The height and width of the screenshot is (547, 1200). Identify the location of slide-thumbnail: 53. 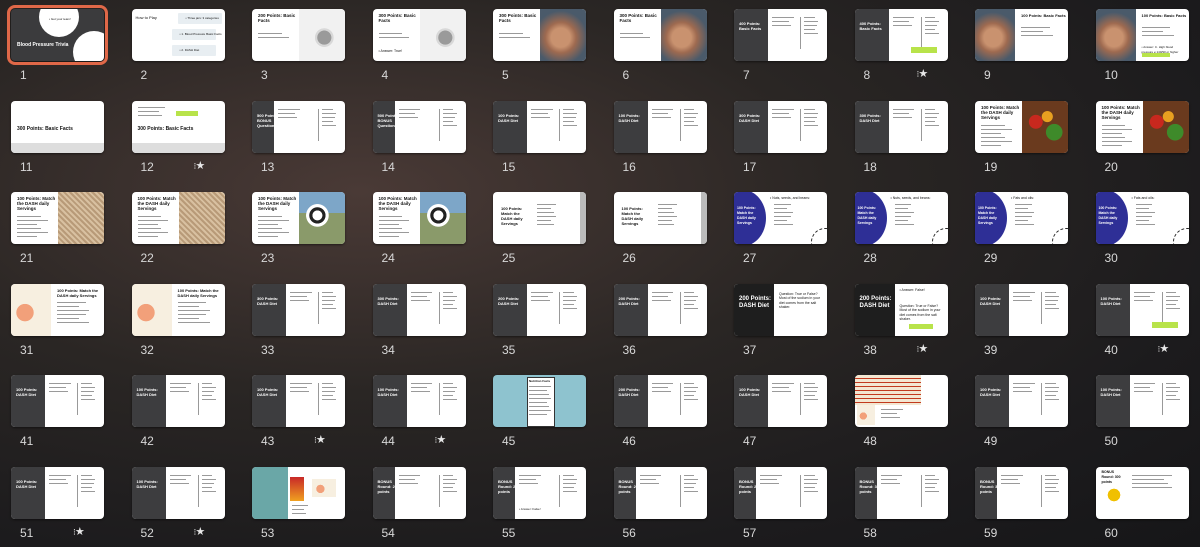
(298, 505).